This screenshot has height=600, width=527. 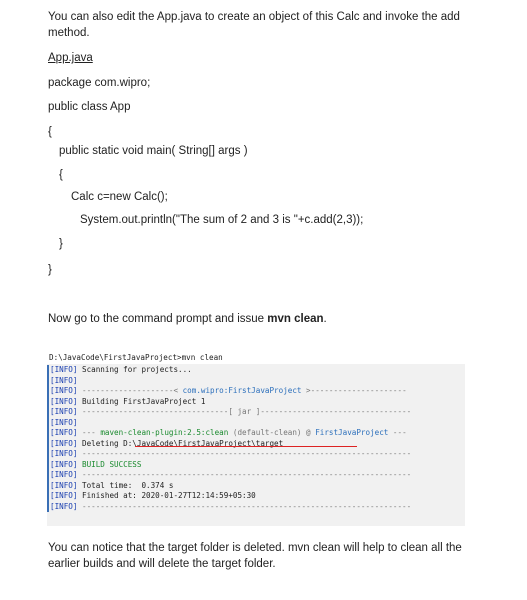 What do you see at coordinates (164, 432) in the screenshot?
I see `plugin-name: maven-clean-plugin:2.5:clean` at bounding box center [164, 432].